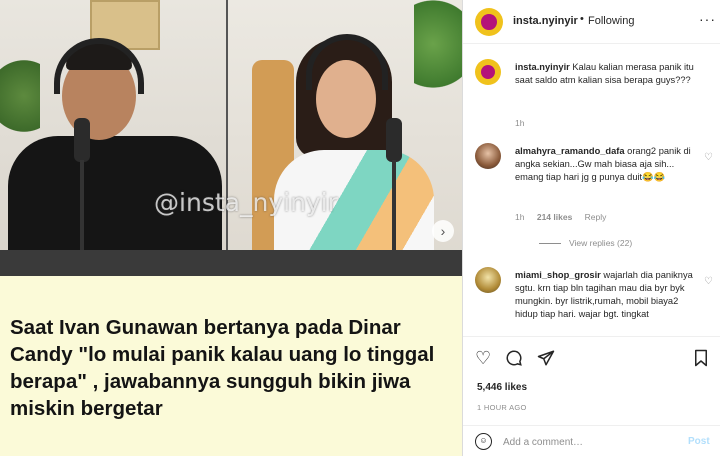 The width and height of the screenshot is (720, 456). What do you see at coordinates (585, 243) in the screenshot?
I see `view-replies-link: View replies (22)` at bounding box center [585, 243].